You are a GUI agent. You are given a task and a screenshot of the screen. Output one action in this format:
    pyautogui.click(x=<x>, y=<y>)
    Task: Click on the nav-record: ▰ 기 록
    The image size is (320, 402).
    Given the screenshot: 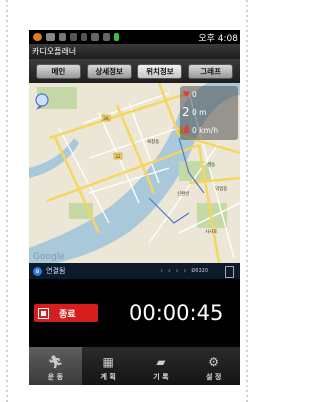 What is the action you would take?
    pyautogui.click(x=161, y=366)
    